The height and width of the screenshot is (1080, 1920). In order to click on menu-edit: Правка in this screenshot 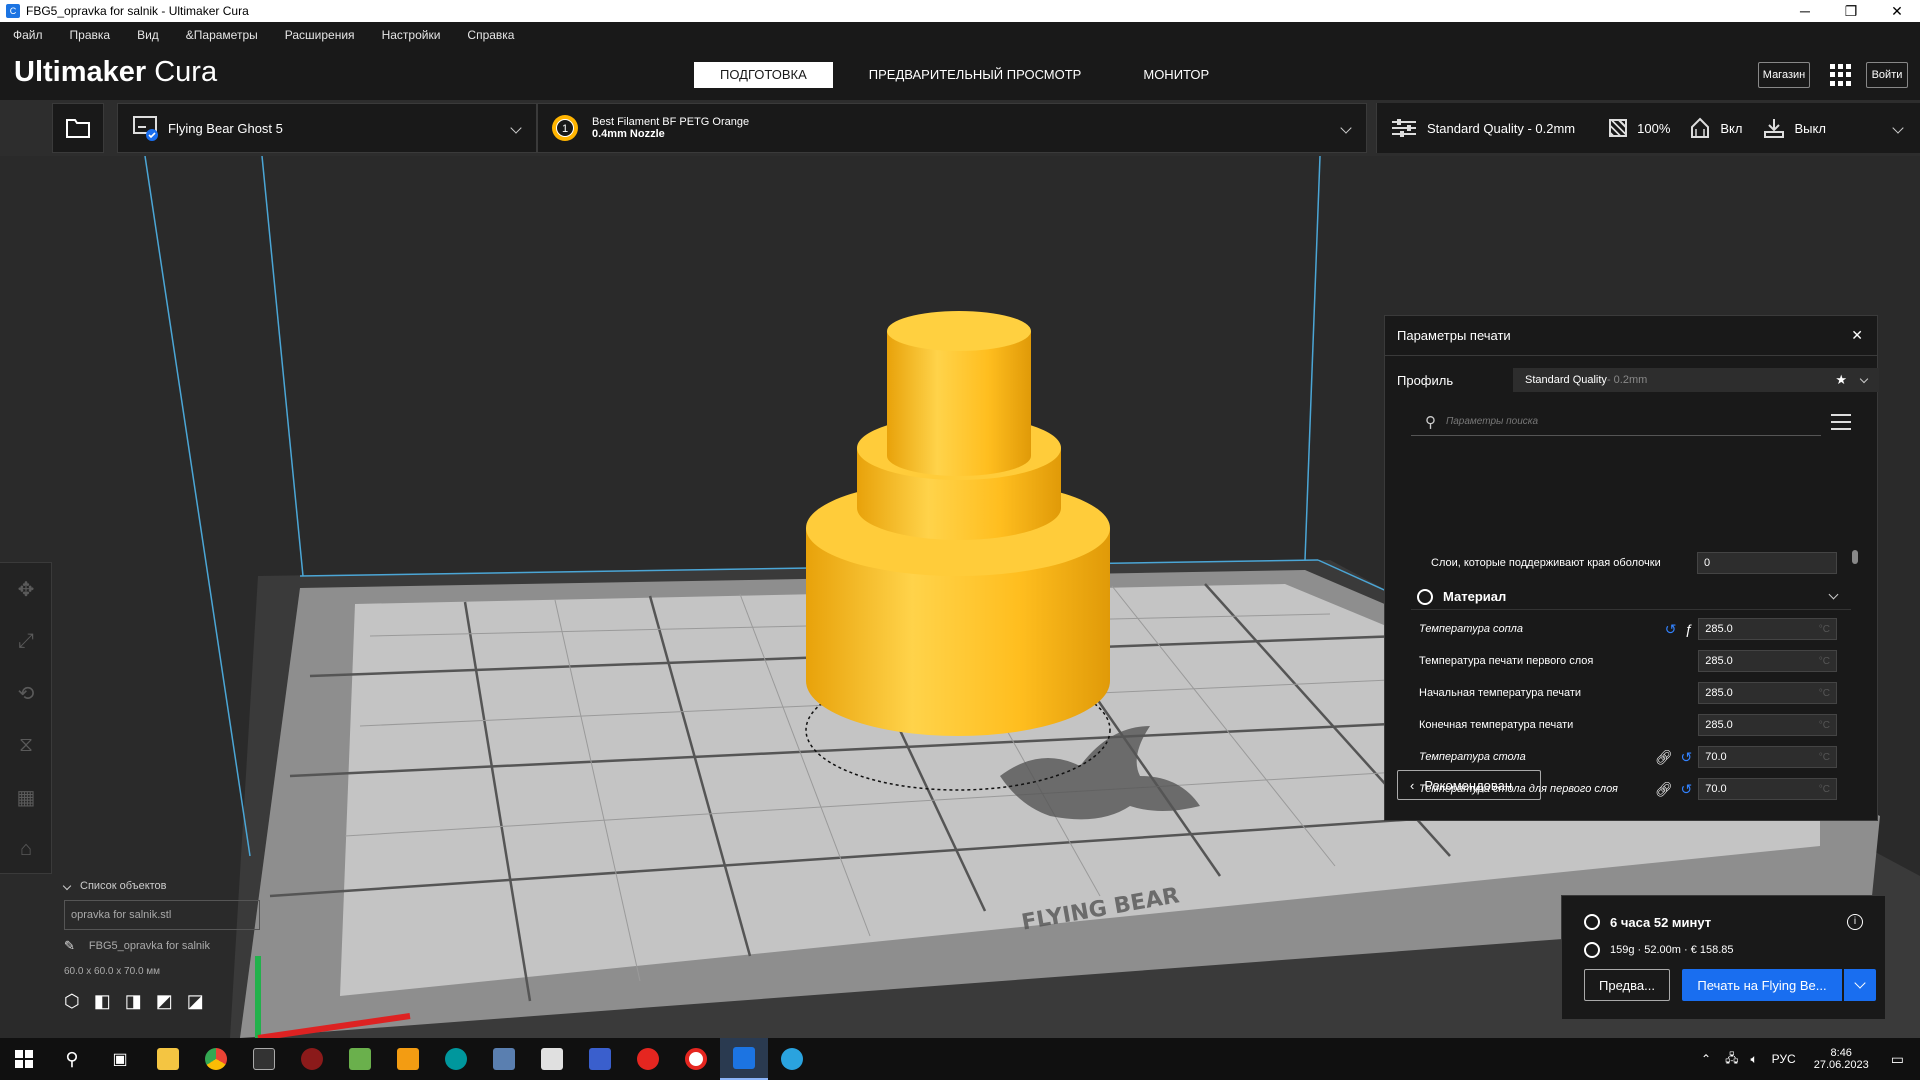, I will do `click(90, 35)`.